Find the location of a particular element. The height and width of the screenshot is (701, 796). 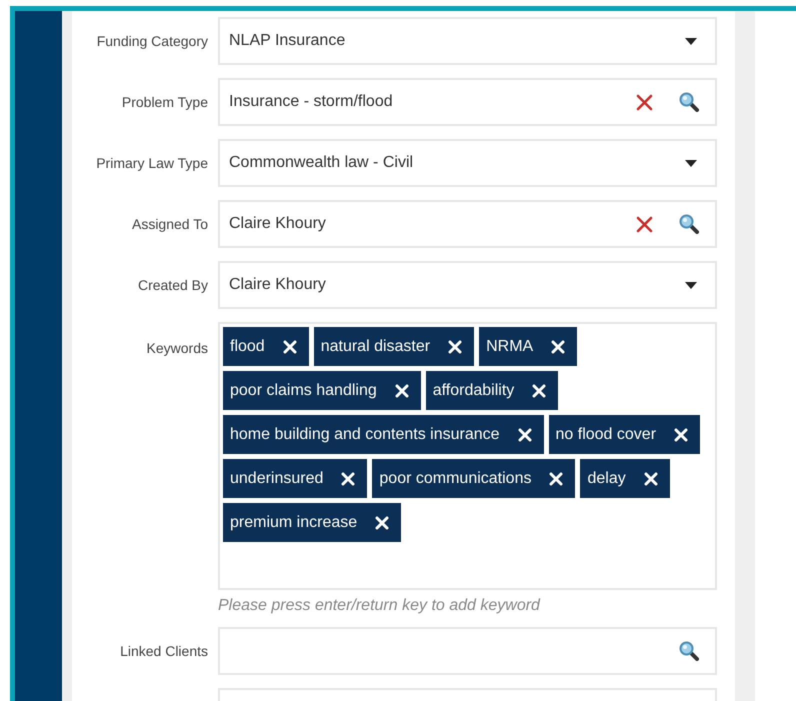

dropdown: NLAP Insurance is located at coordinates (467, 41).